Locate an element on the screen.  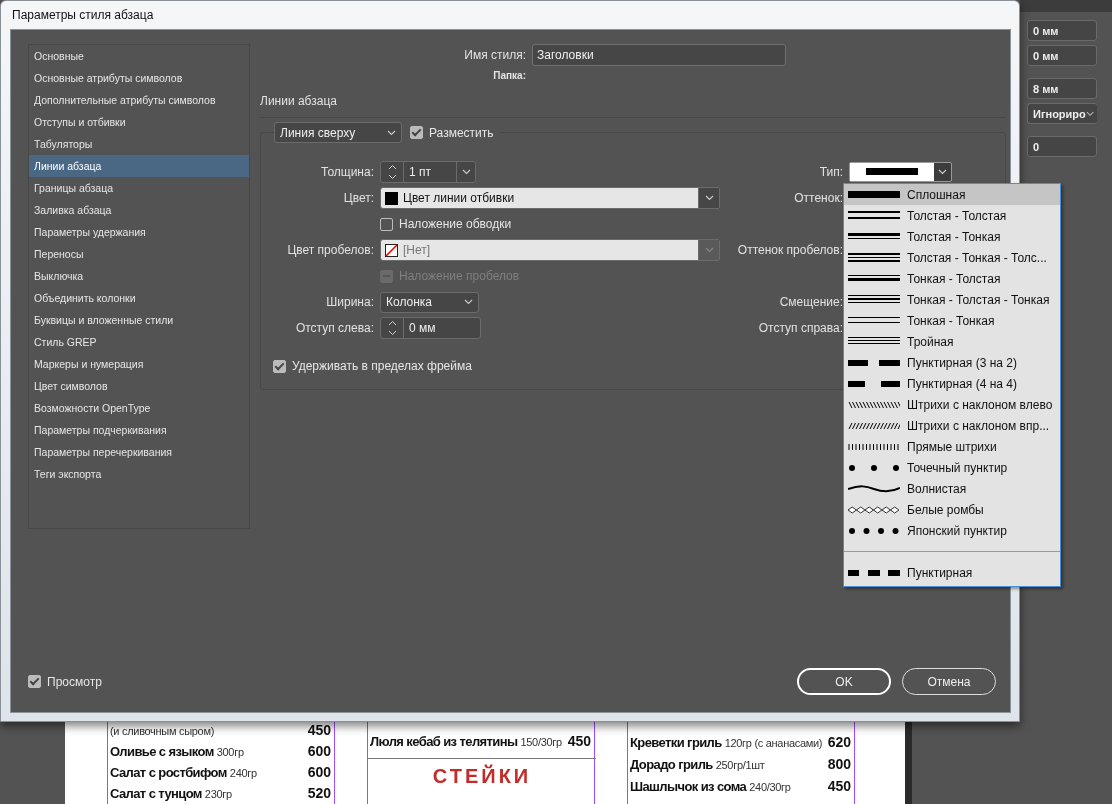
menu-item: Белые ромбы is located at coordinates (952, 509).